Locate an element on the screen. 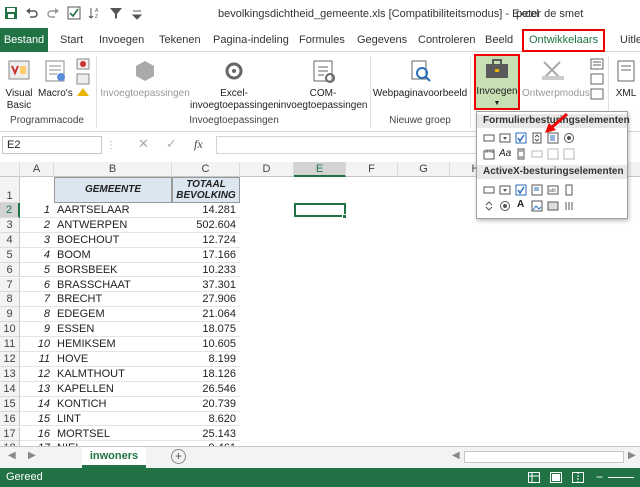 The width and height of the screenshot is (640, 487). page-layout-icon is located at coordinates (556, 477).